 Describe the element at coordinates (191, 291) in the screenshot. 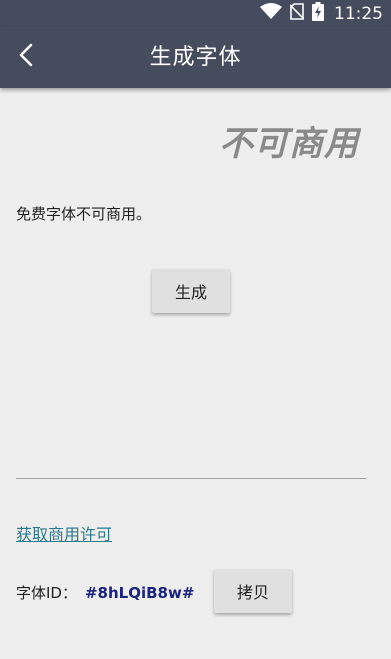

I see `generate-button: 生成` at that location.